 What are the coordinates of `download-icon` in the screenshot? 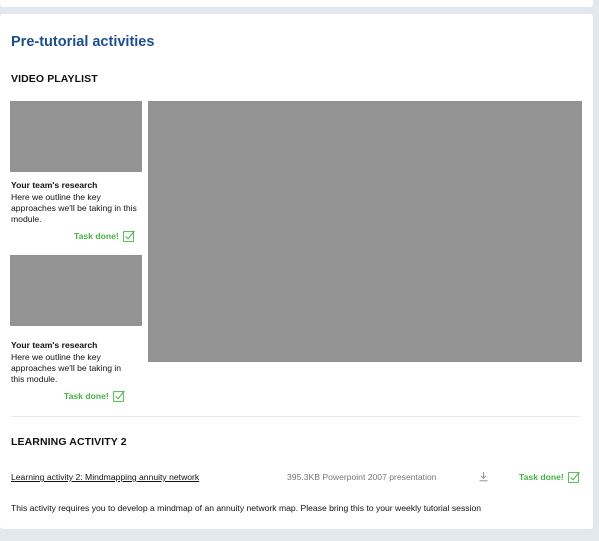 It's located at (483, 476).